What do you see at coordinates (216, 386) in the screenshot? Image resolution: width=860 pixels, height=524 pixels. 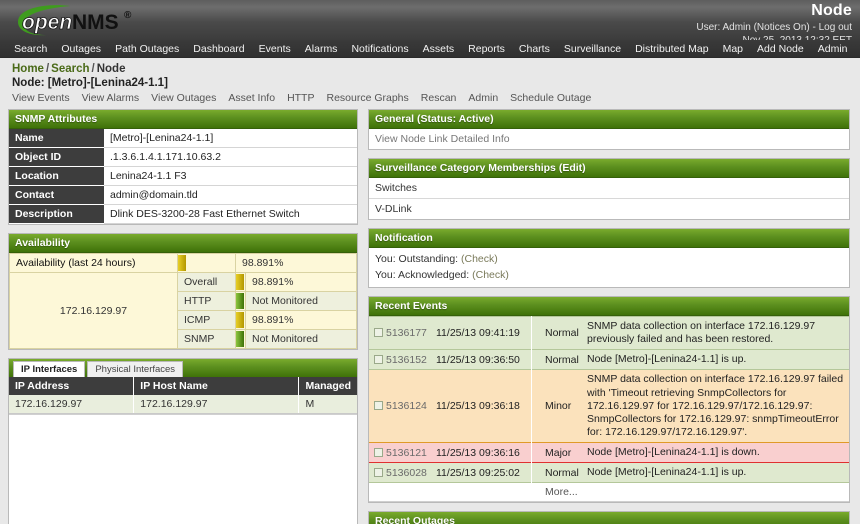 I see `col-ip-hostname: IP Host Name` at bounding box center [216, 386].